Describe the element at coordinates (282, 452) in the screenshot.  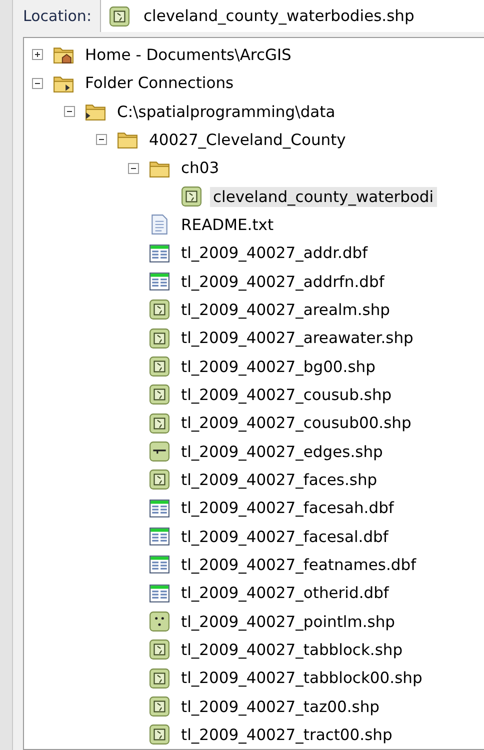
I see `tree-item: tl_2009_40027_edges.shp` at that location.